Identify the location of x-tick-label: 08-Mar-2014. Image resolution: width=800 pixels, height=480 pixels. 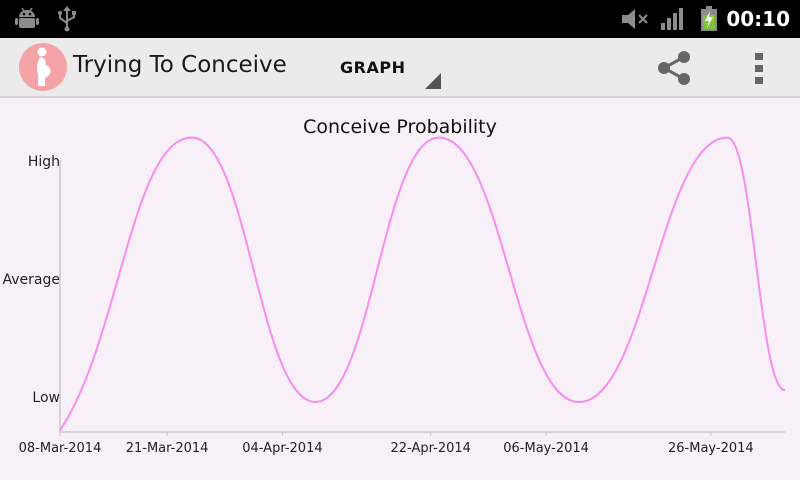
(60, 448).